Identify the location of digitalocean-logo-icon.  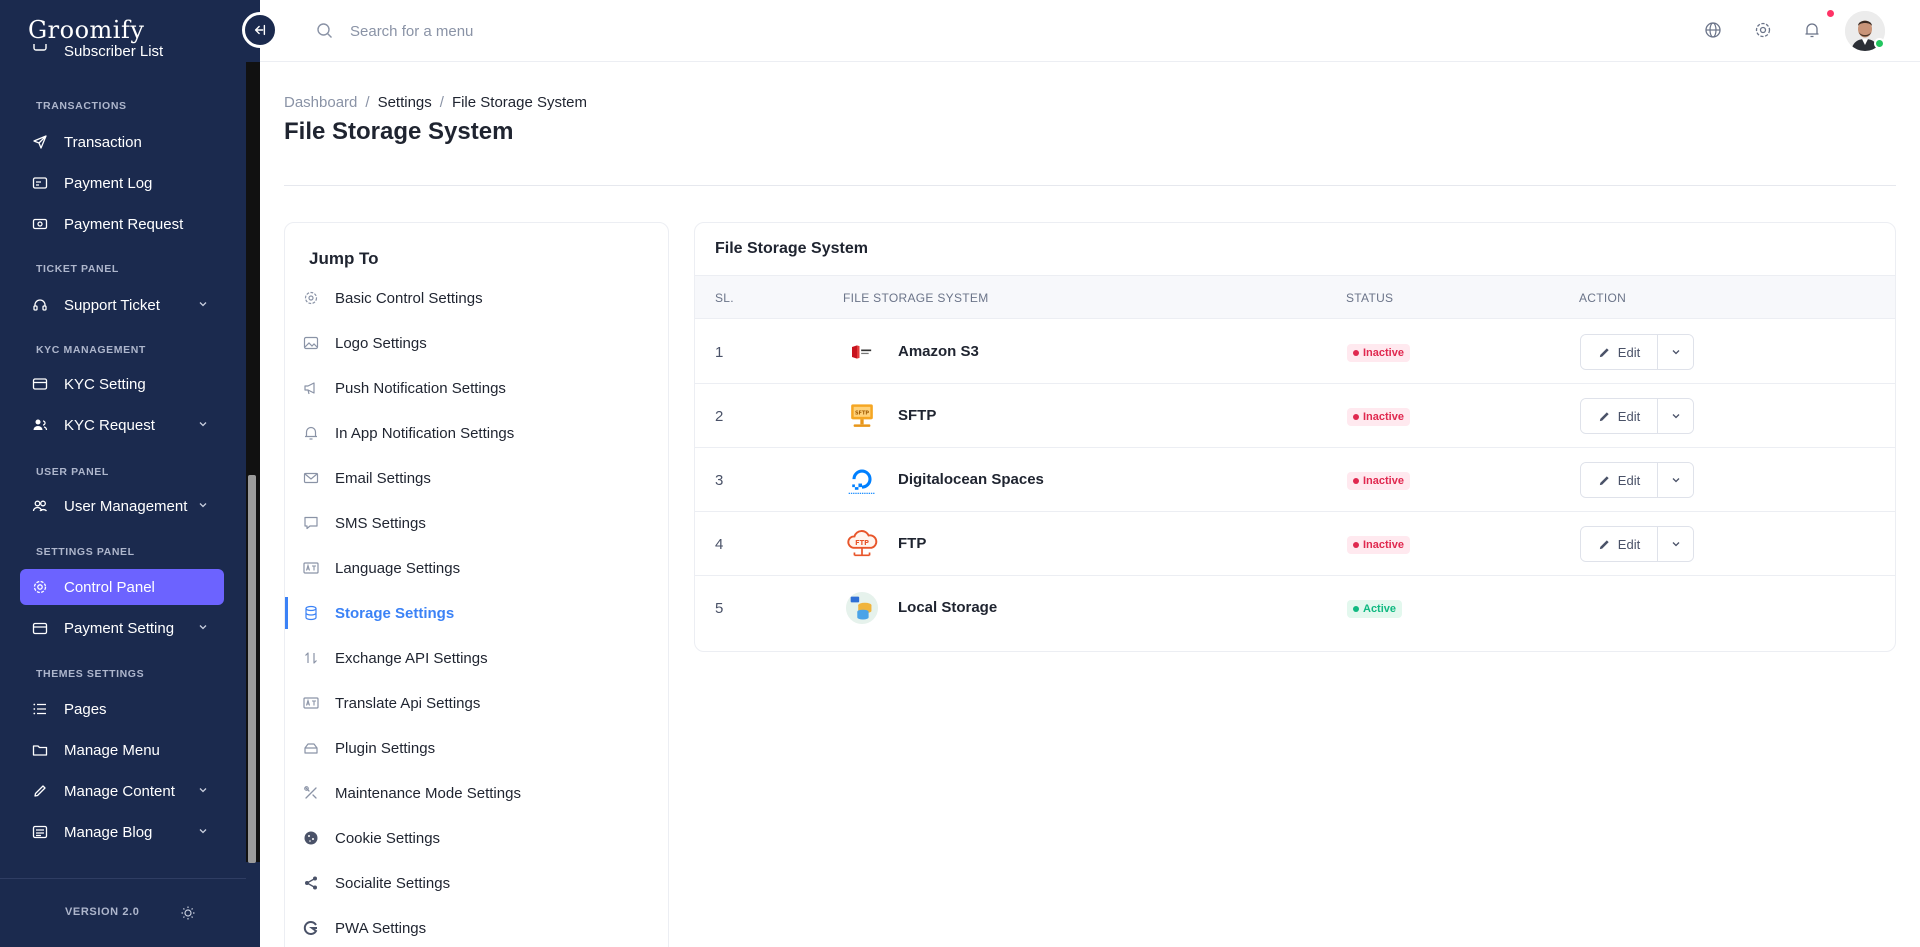
(862, 480).